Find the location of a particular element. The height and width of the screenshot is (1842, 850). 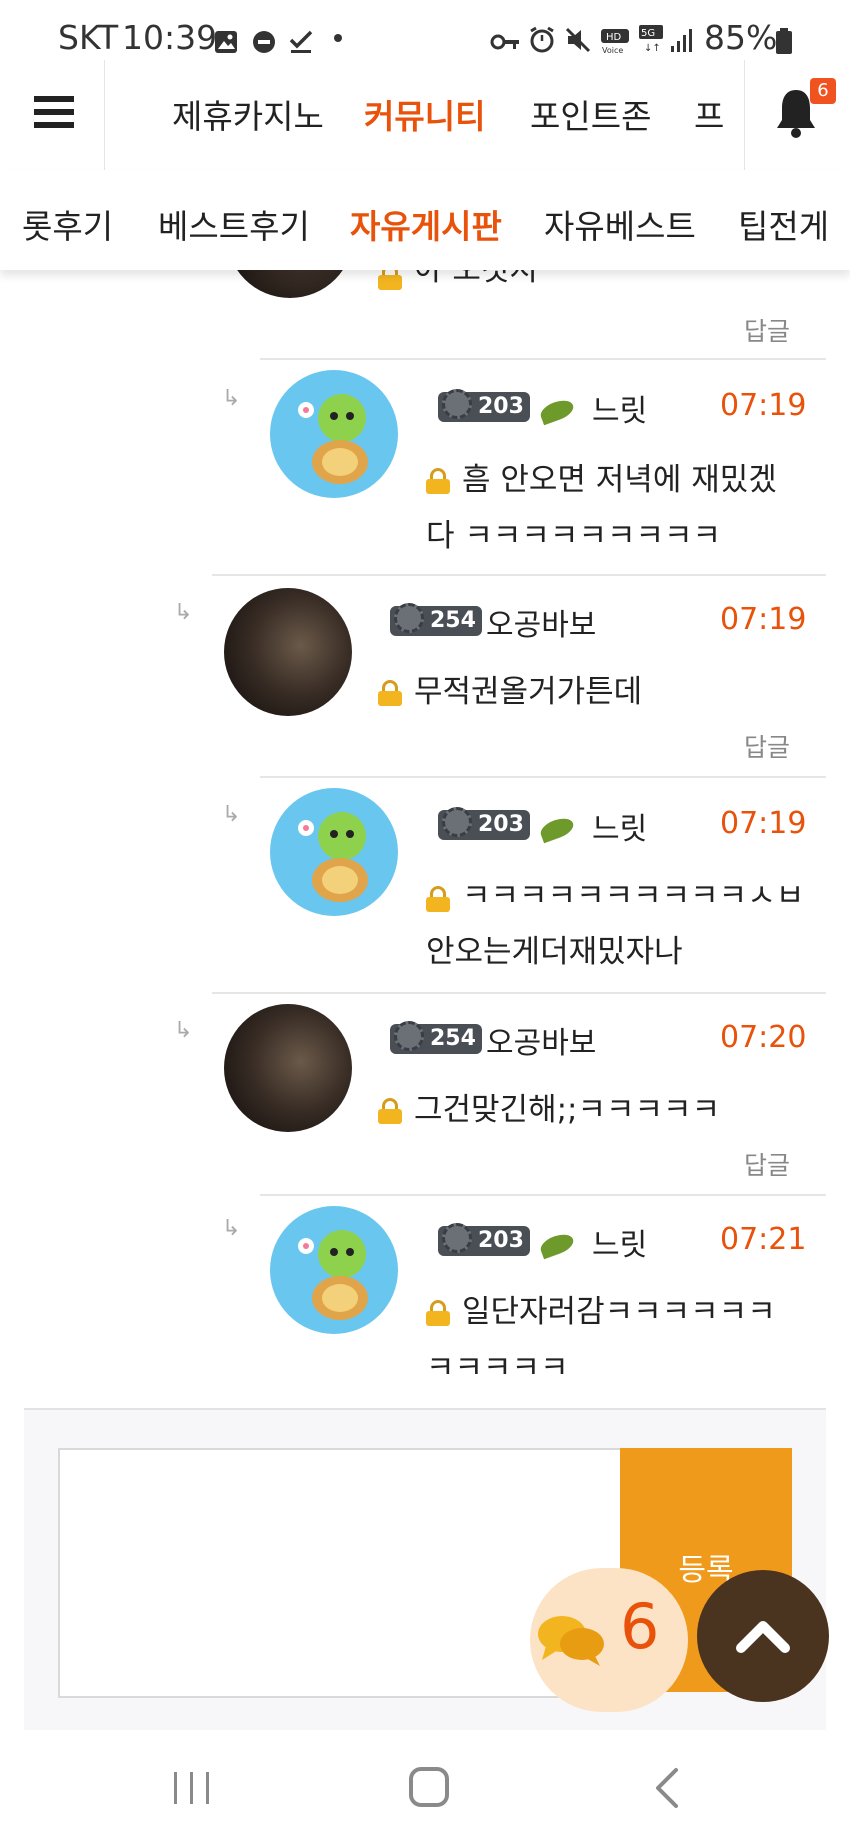

clock: 10:39 is located at coordinates (170, 37).